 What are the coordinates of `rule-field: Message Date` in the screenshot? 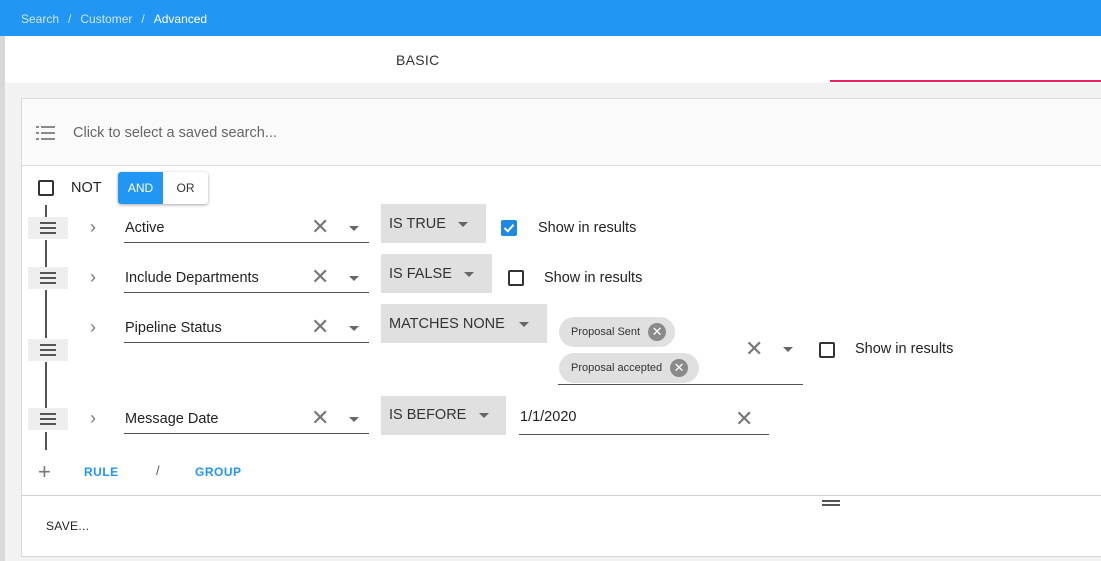 It's located at (172, 419).